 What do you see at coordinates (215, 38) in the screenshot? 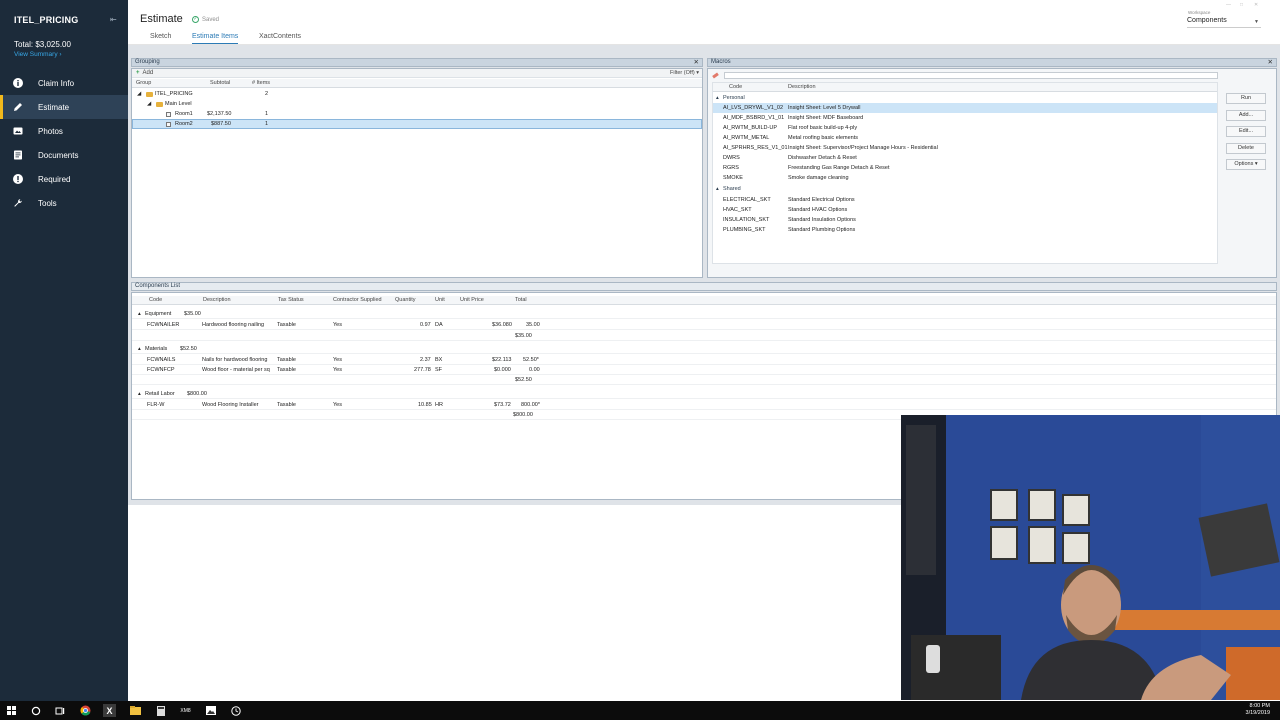
I see `tab-estimate-items: Estimate Items` at bounding box center [215, 38].